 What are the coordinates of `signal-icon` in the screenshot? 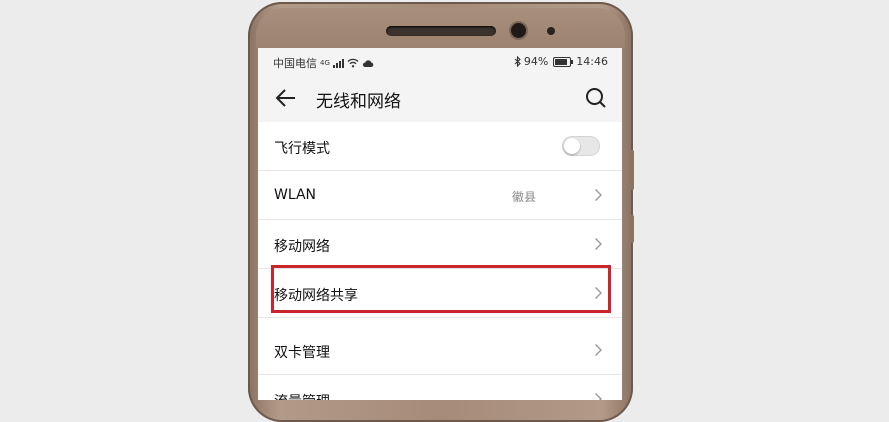 It's located at (338, 63).